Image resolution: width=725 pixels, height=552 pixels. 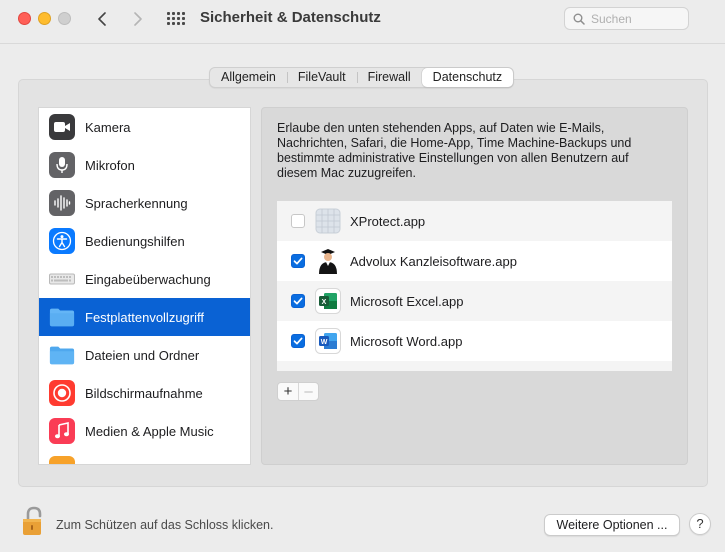 I want to click on sidebar-item-label: Dateien und Ordner, so click(x=142, y=355).